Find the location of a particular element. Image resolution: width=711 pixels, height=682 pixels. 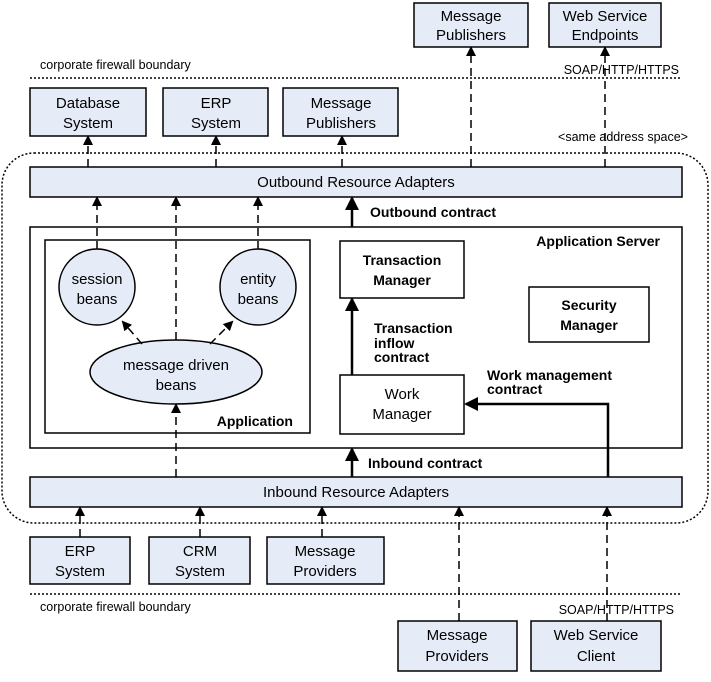

svg-text: Inbound Resource Adapters is located at coordinates (356, 492).